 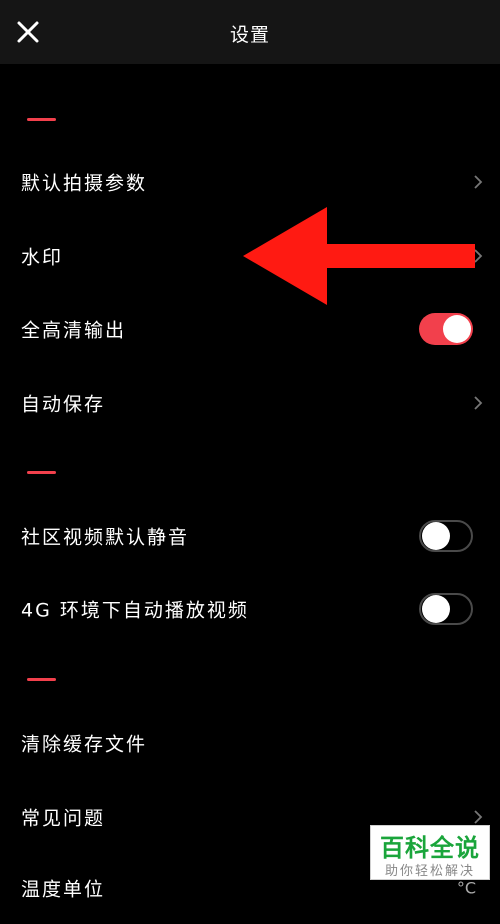 I want to click on row-4g-autoplay: 4G 环境下自动播放视频, so click(x=250, y=609).